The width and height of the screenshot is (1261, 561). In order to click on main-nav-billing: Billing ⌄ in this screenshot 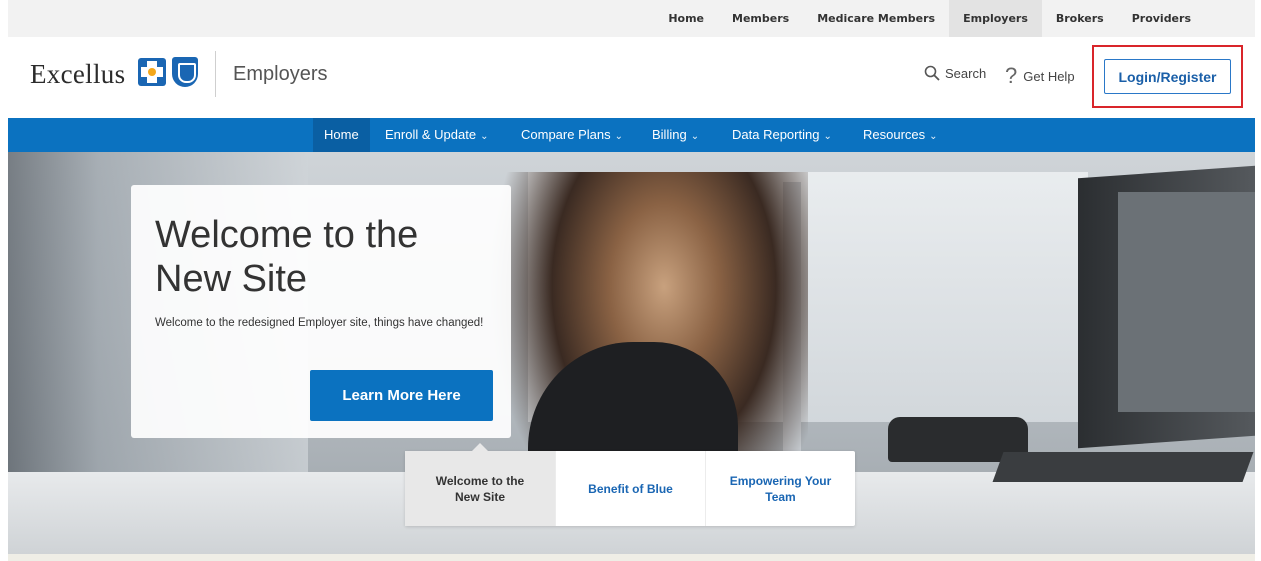, I will do `click(675, 135)`.